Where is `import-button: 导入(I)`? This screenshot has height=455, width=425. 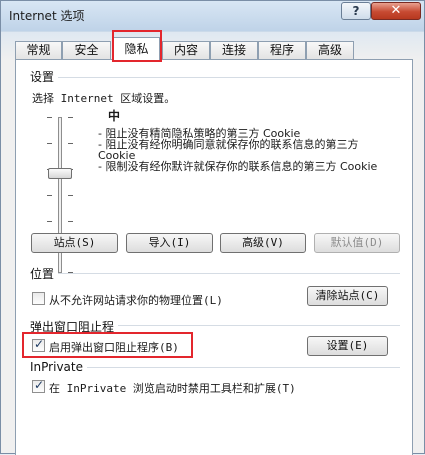 import-button: 导入(I) is located at coordinates (169, 243).